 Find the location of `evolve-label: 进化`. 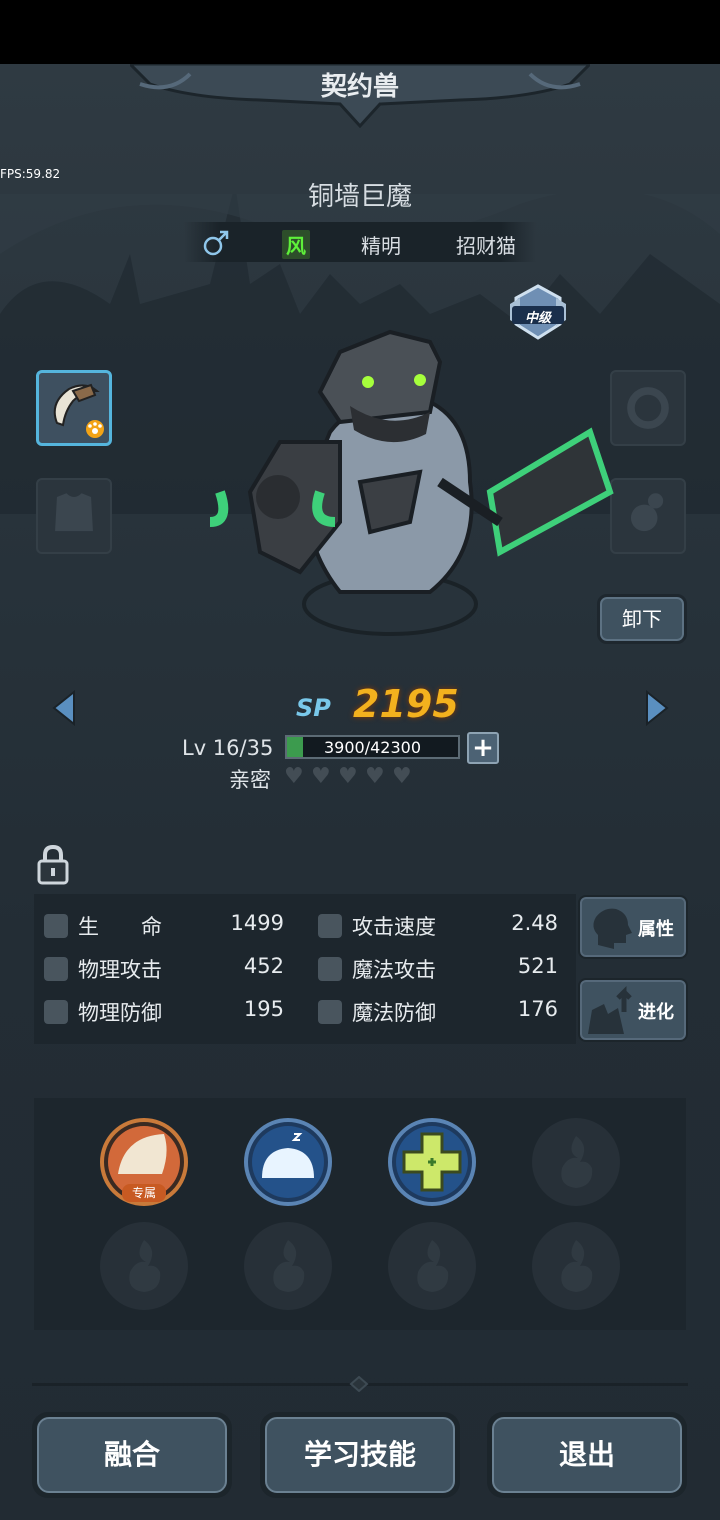

evolve-label: 进化 is located at coordinates (656, 1012).